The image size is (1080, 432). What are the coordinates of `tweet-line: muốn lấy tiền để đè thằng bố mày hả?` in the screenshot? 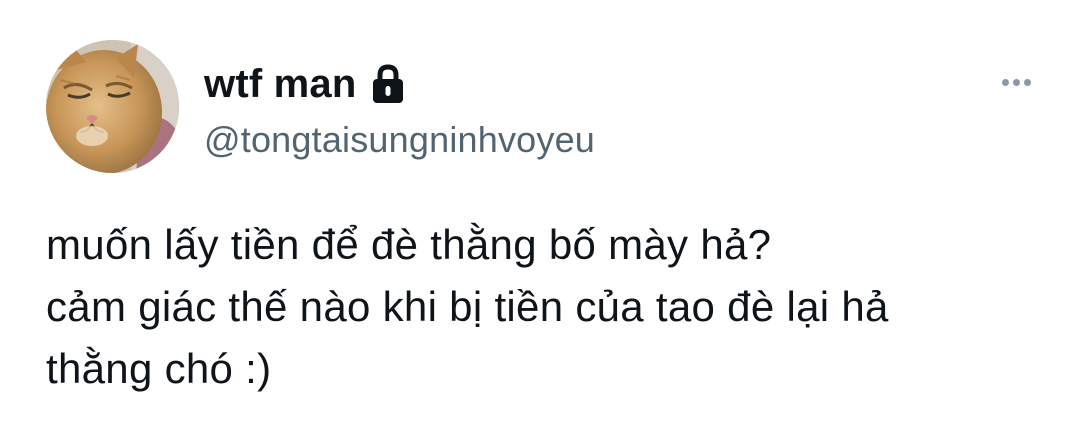 It's located at (409, 244).